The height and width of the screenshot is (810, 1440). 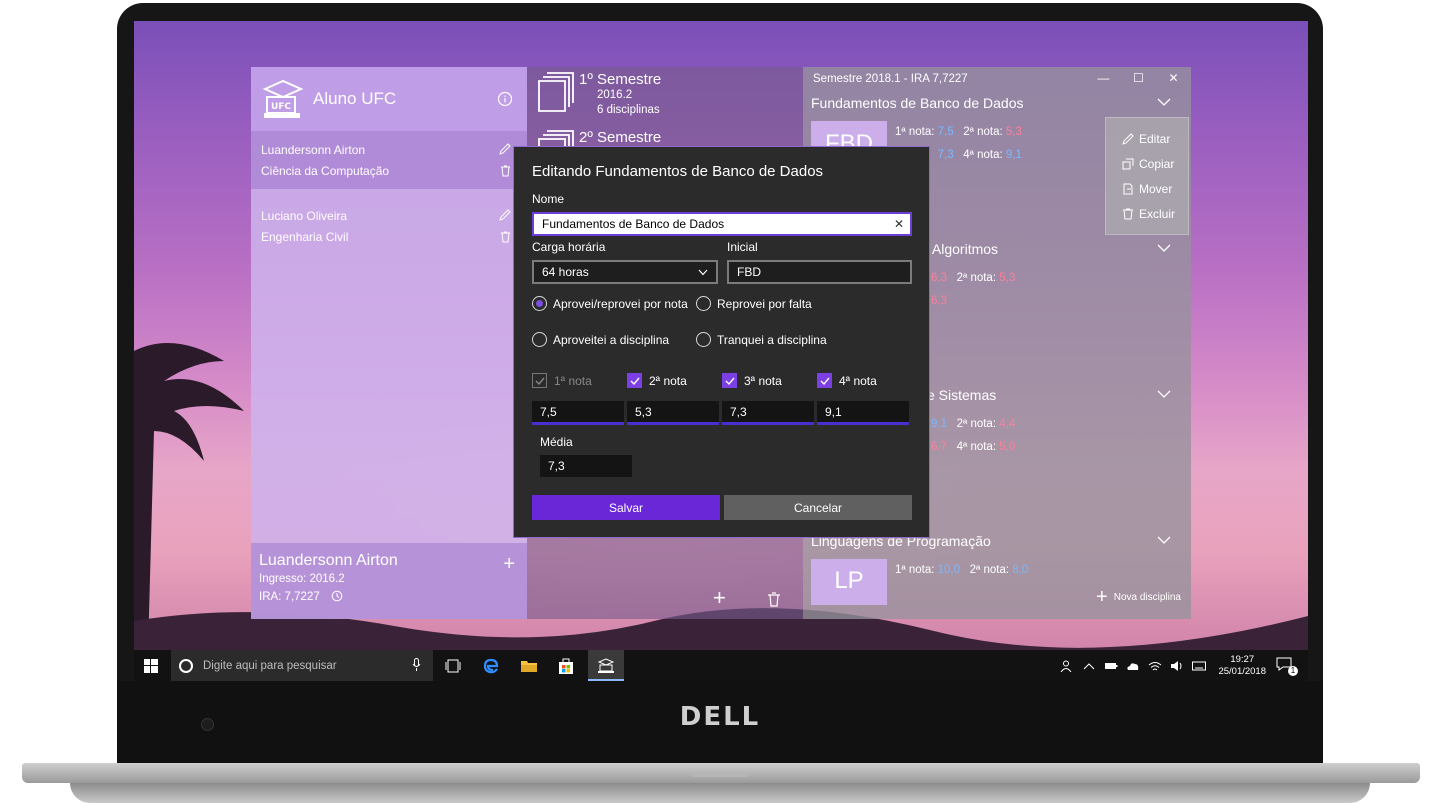 I want to click on checkbox-label: 2ª nota, so click(x=668, y=380).